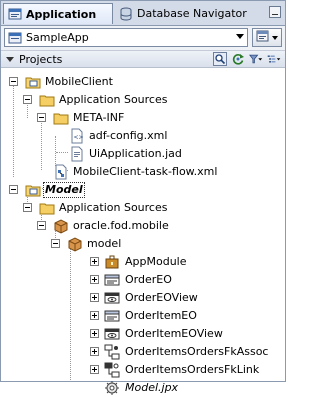 The height and width of the screenshot is (397, 320). Describe the element at coordinates (10, 59) in the screenshot. I see `collapse-triangle-icon` at that location.